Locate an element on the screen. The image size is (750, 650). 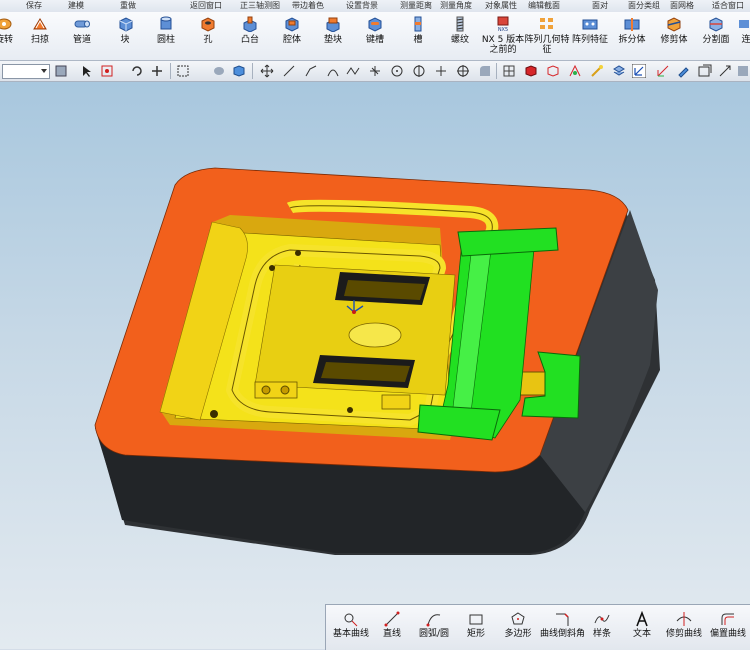
arc-button: 圆弧/圆 is located at coordinates (434, 625).